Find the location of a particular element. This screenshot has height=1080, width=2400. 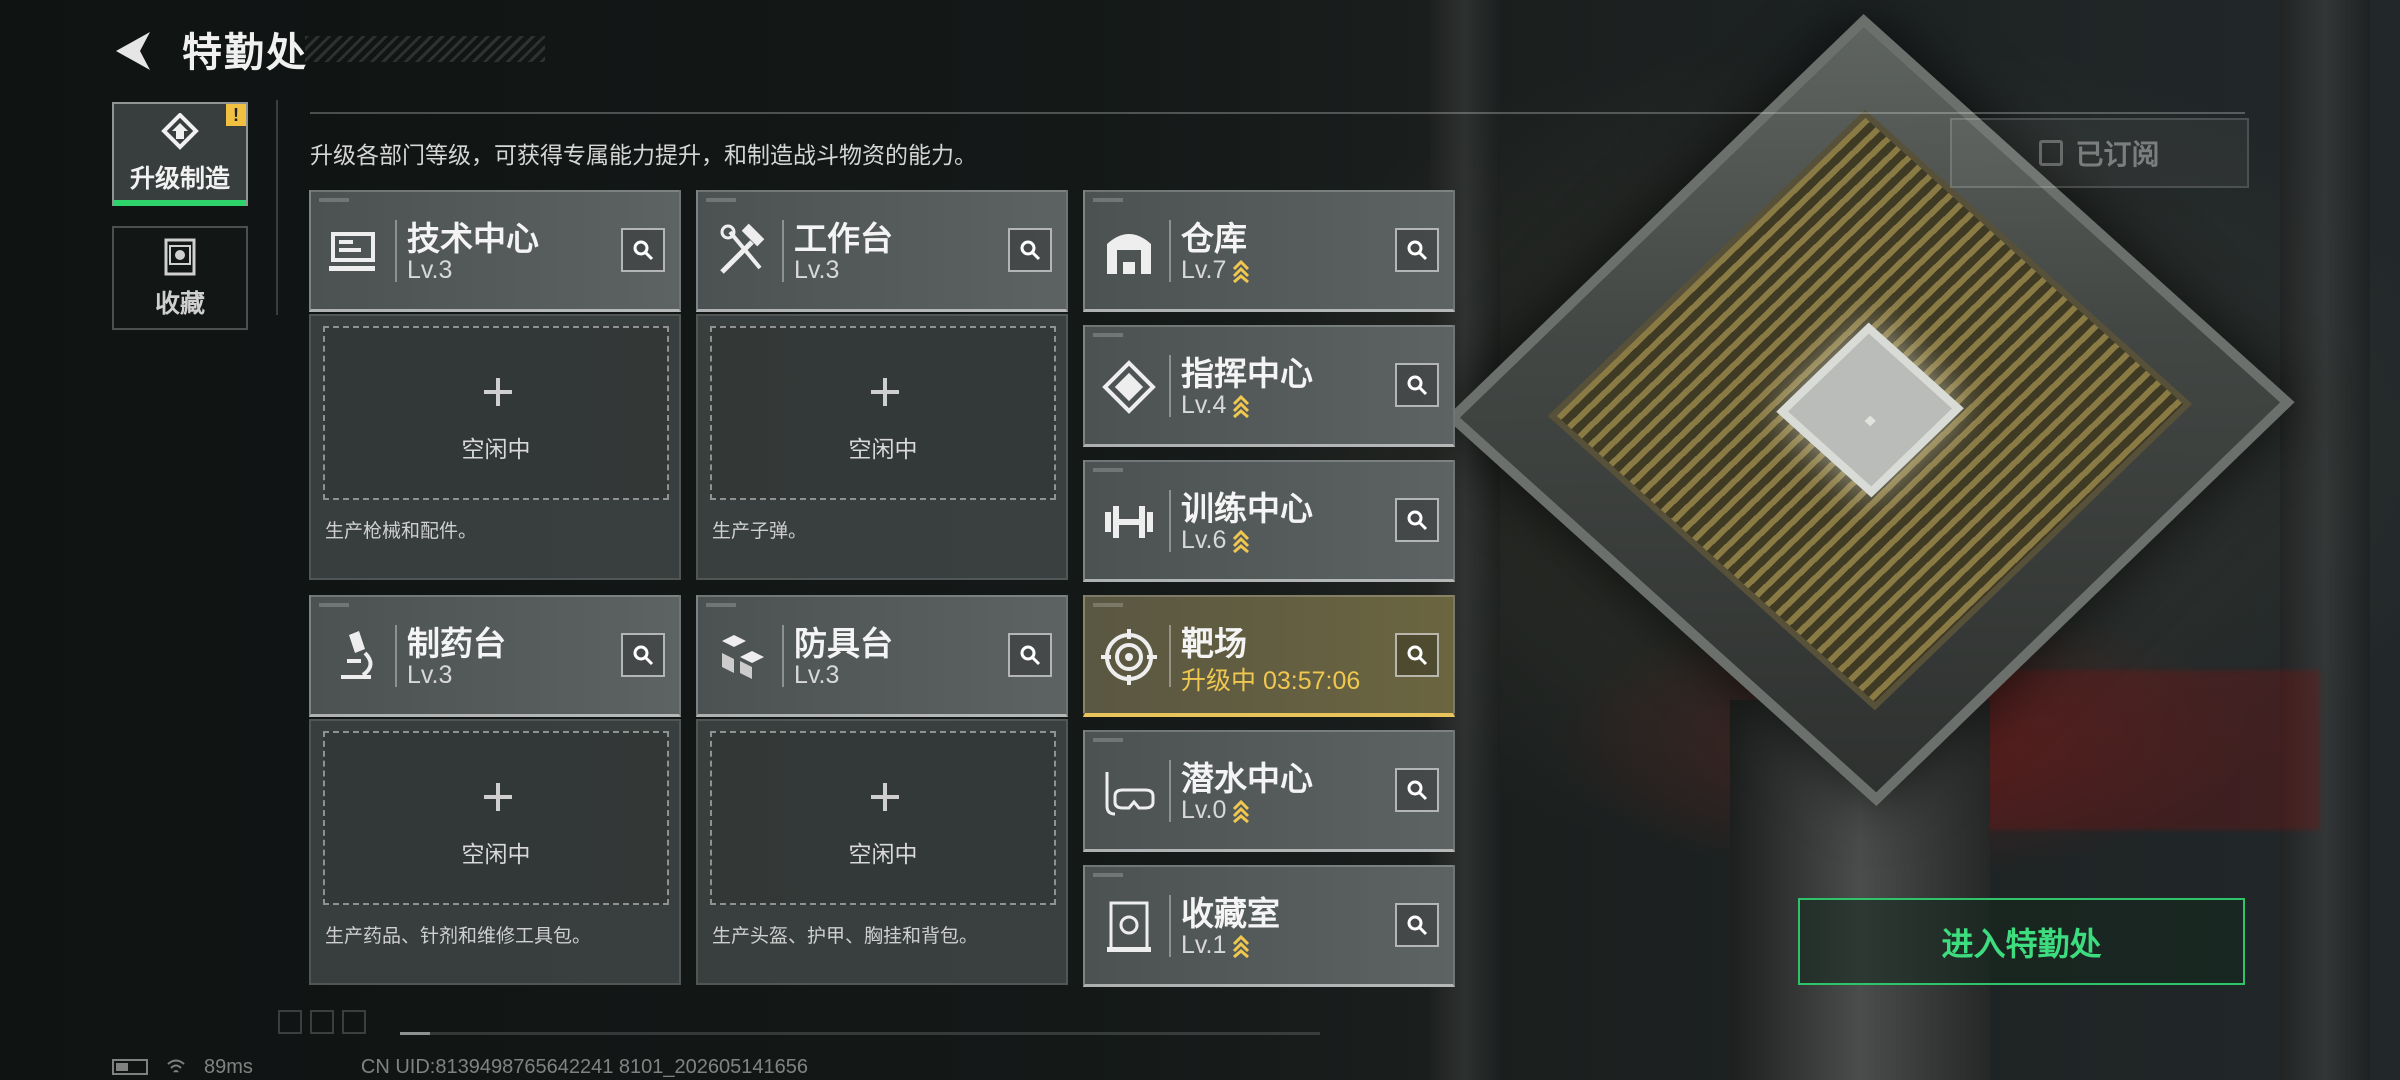

slot-description: 生产枪械和配件。 is located at coordinates (401, 531).